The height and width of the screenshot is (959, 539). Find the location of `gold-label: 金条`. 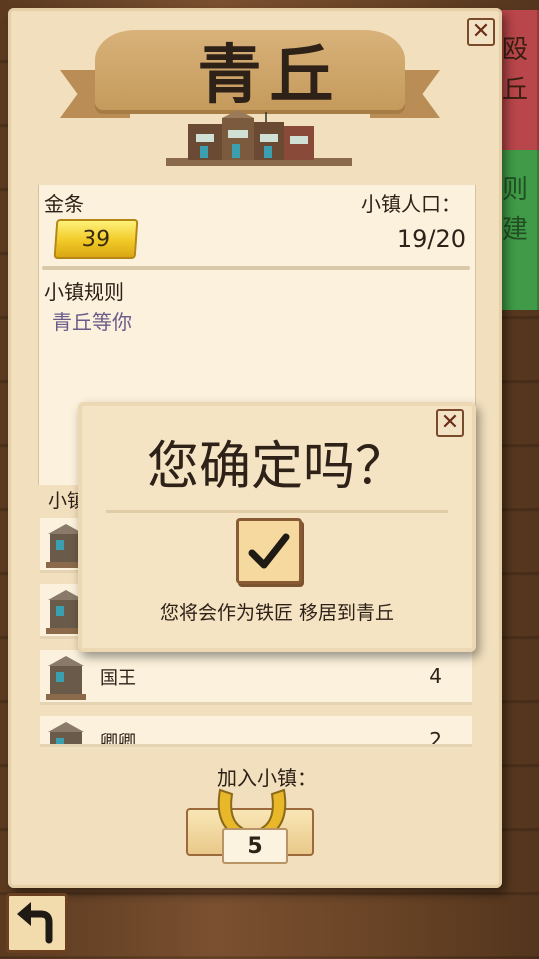

gold-label: 金条 is located at coordinates (64, 204).